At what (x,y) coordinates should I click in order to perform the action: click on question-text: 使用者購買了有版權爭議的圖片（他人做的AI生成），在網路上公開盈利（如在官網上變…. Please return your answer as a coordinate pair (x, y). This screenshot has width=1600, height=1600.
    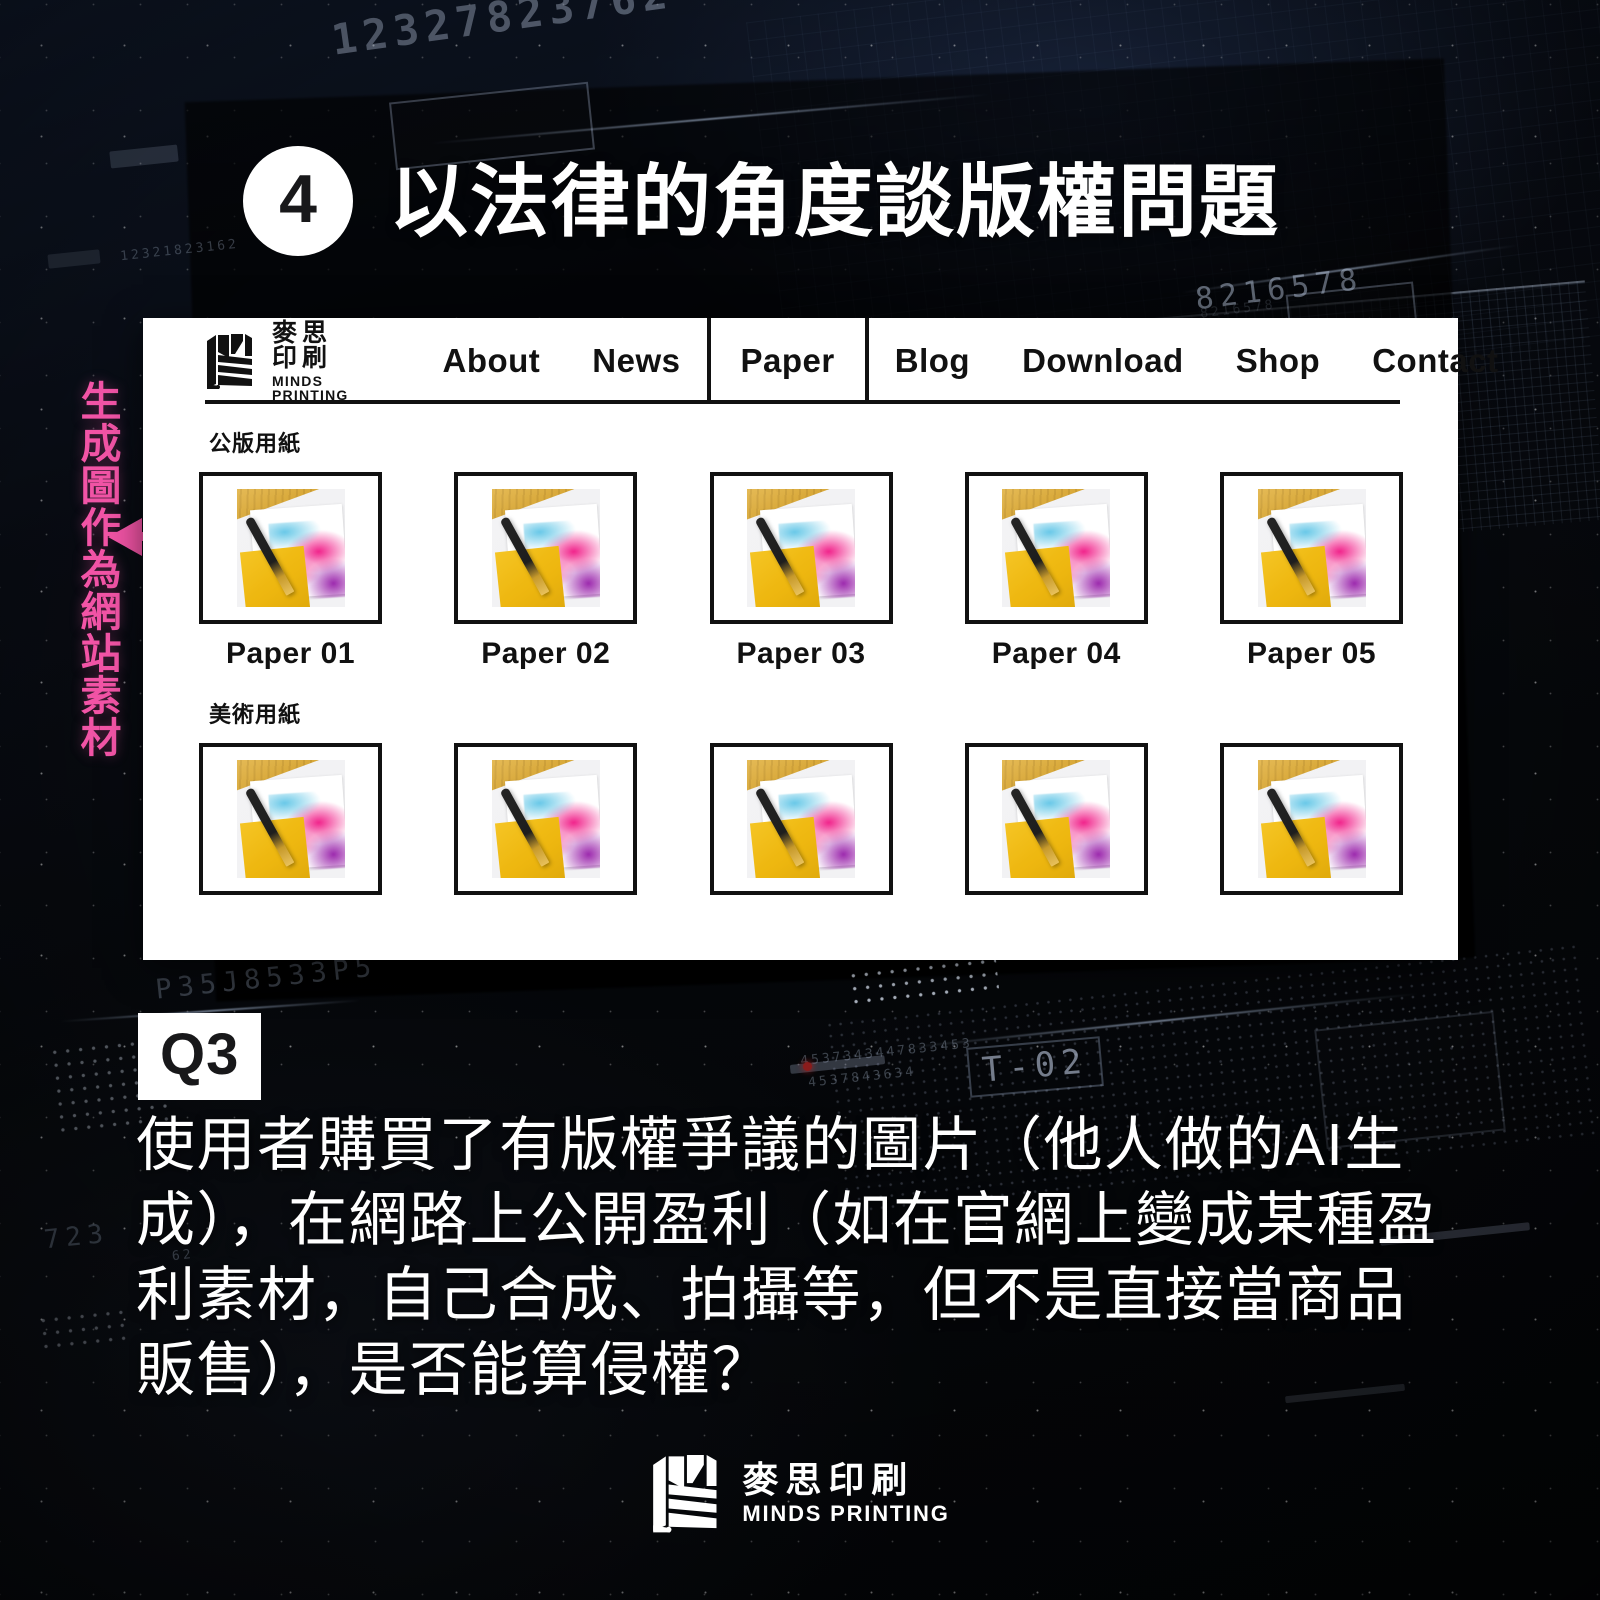
    Looking at the image, I should click on (787, 1257).